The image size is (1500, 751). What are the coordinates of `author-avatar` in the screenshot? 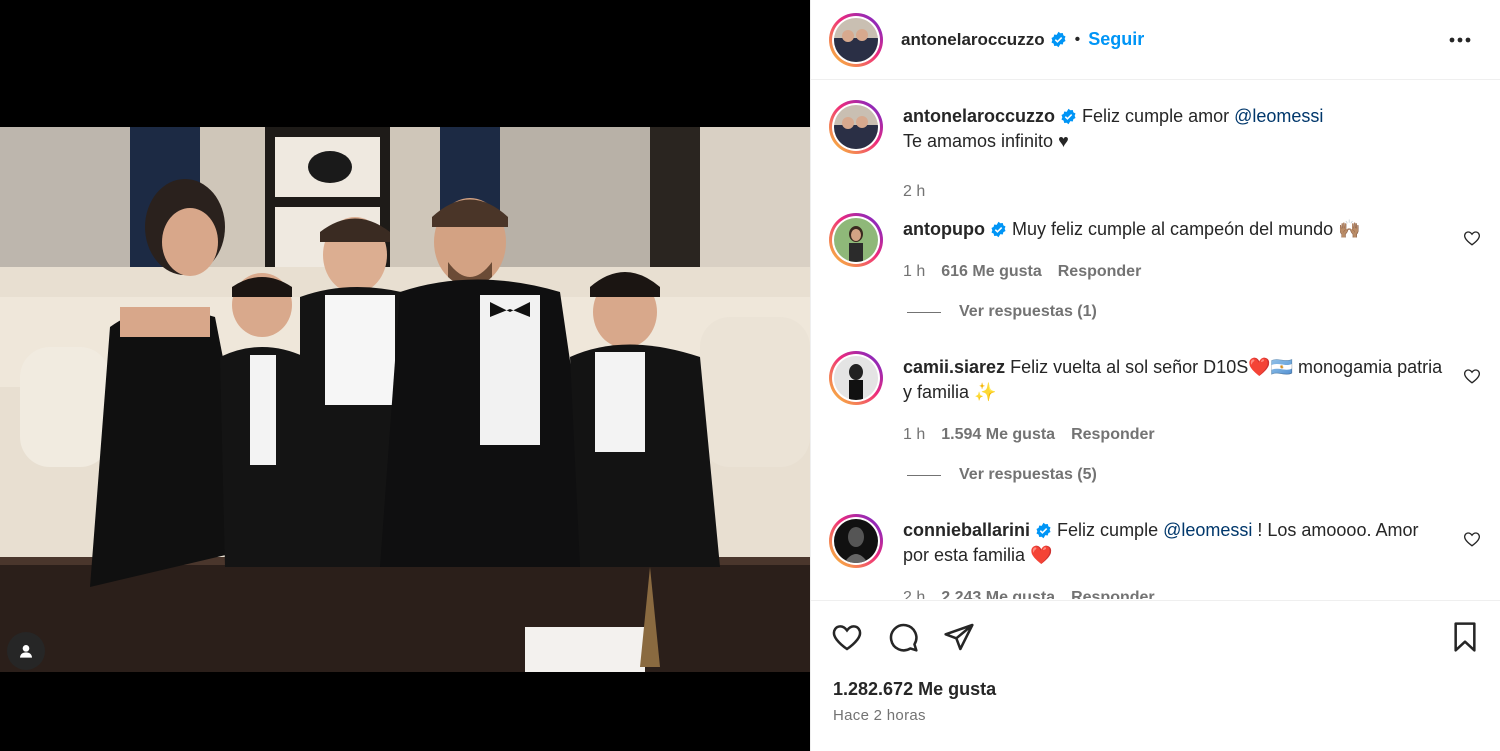 It's located at (856, 39).